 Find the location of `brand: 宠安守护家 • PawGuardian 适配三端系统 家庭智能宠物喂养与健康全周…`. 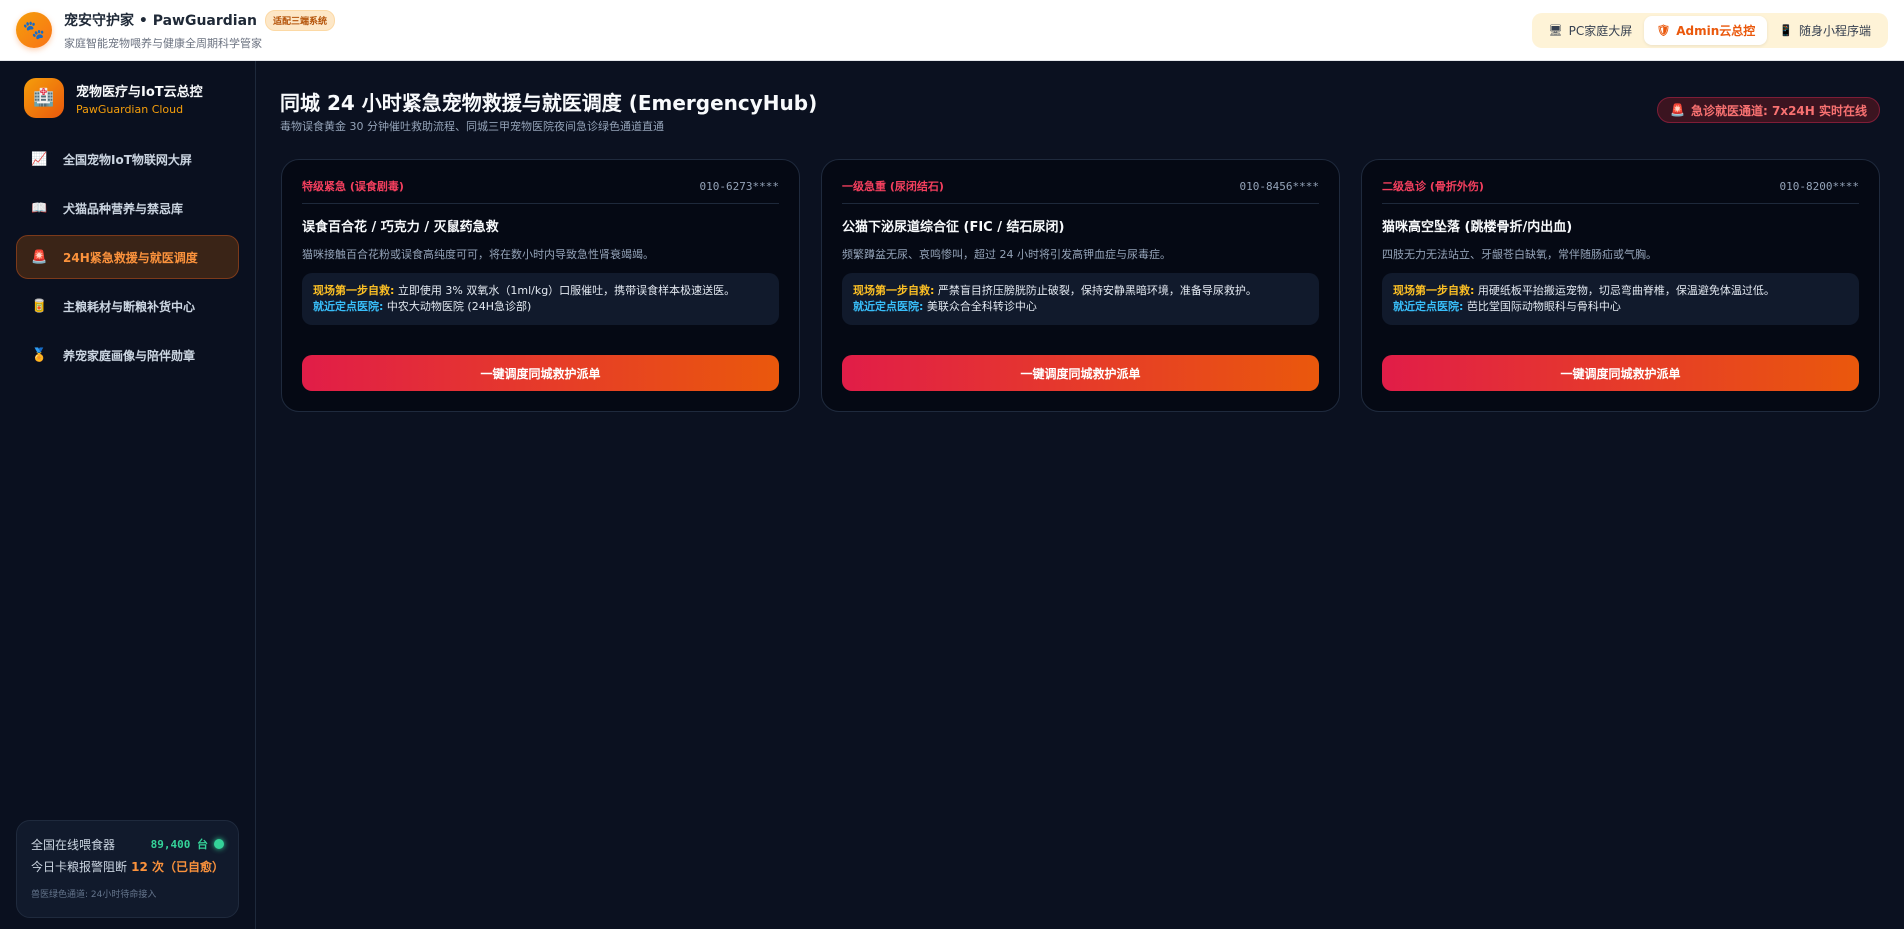

brand: 宠安守护家 • PawGuardian 适配三端系统 家庭智能宠物喂养与健康全周… is located at coordinates (200, 30).